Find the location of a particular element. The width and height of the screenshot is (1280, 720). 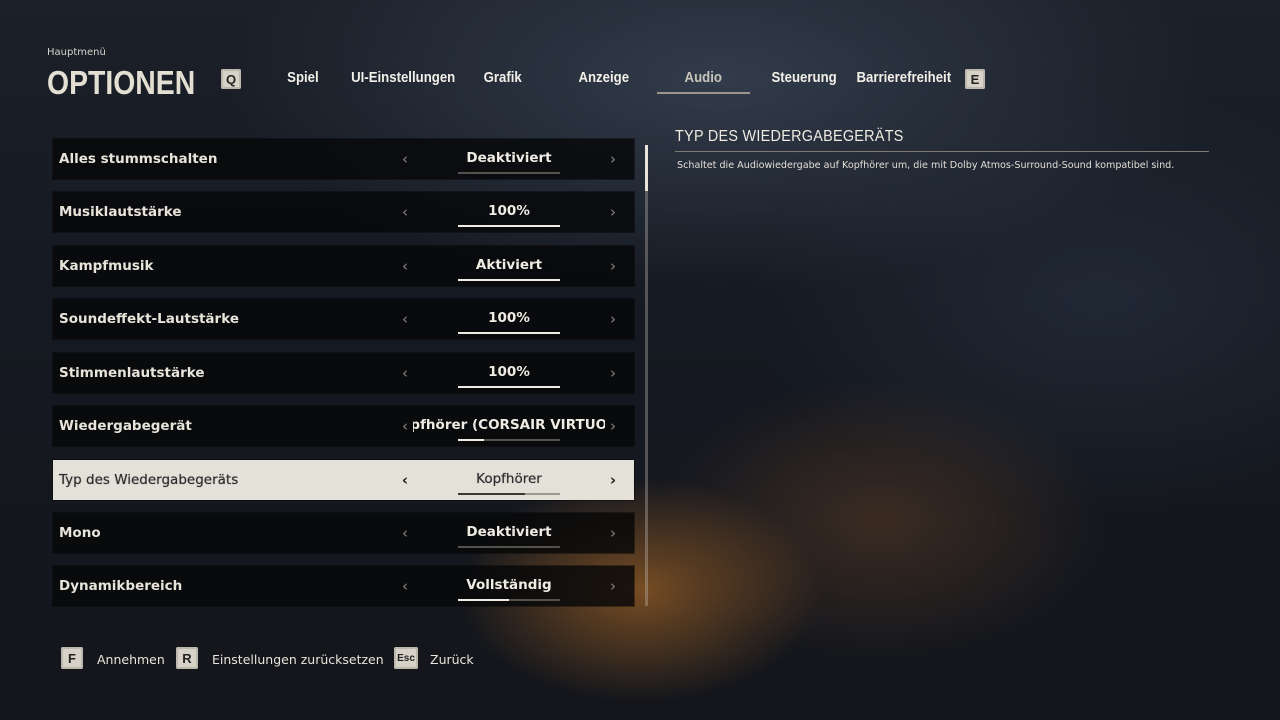

setting-label: Dynamikbereich is located at coordinates (121, 586).